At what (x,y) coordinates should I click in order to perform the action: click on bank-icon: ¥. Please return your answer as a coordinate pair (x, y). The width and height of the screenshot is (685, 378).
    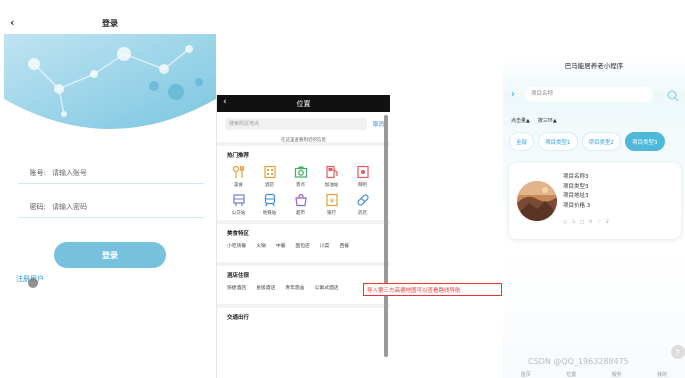
    Looking at the image, I should click on (332, 200).